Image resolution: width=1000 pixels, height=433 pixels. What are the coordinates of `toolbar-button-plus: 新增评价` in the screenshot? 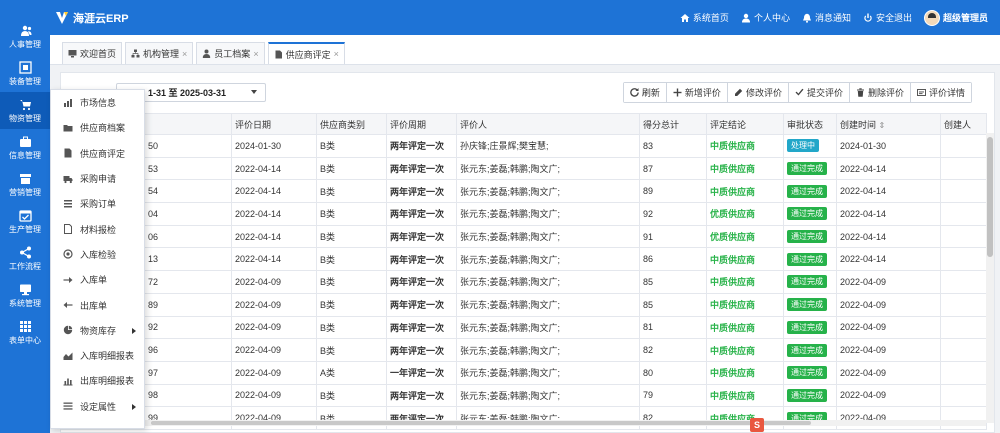 It's located at (697, 92).